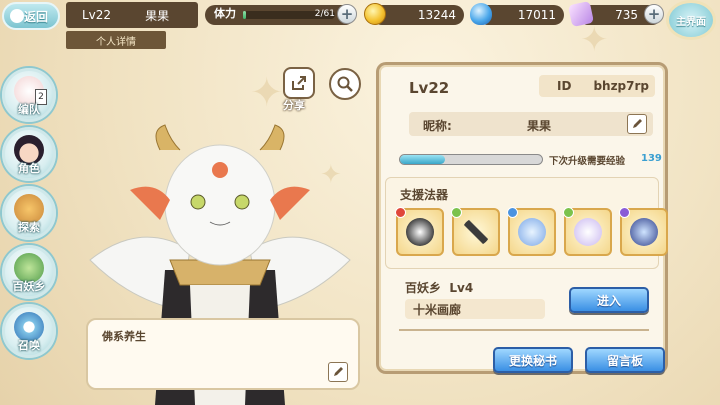  I want to click on support-artifacts-section: 支援法器, so click(526, 223).